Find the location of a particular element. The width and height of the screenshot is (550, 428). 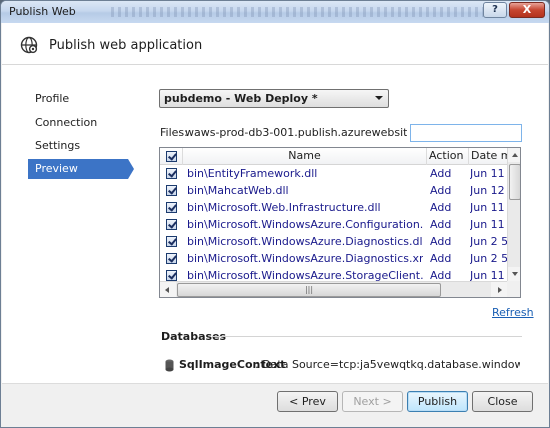

scrollbar-corner is located at coordinates (513, 289).